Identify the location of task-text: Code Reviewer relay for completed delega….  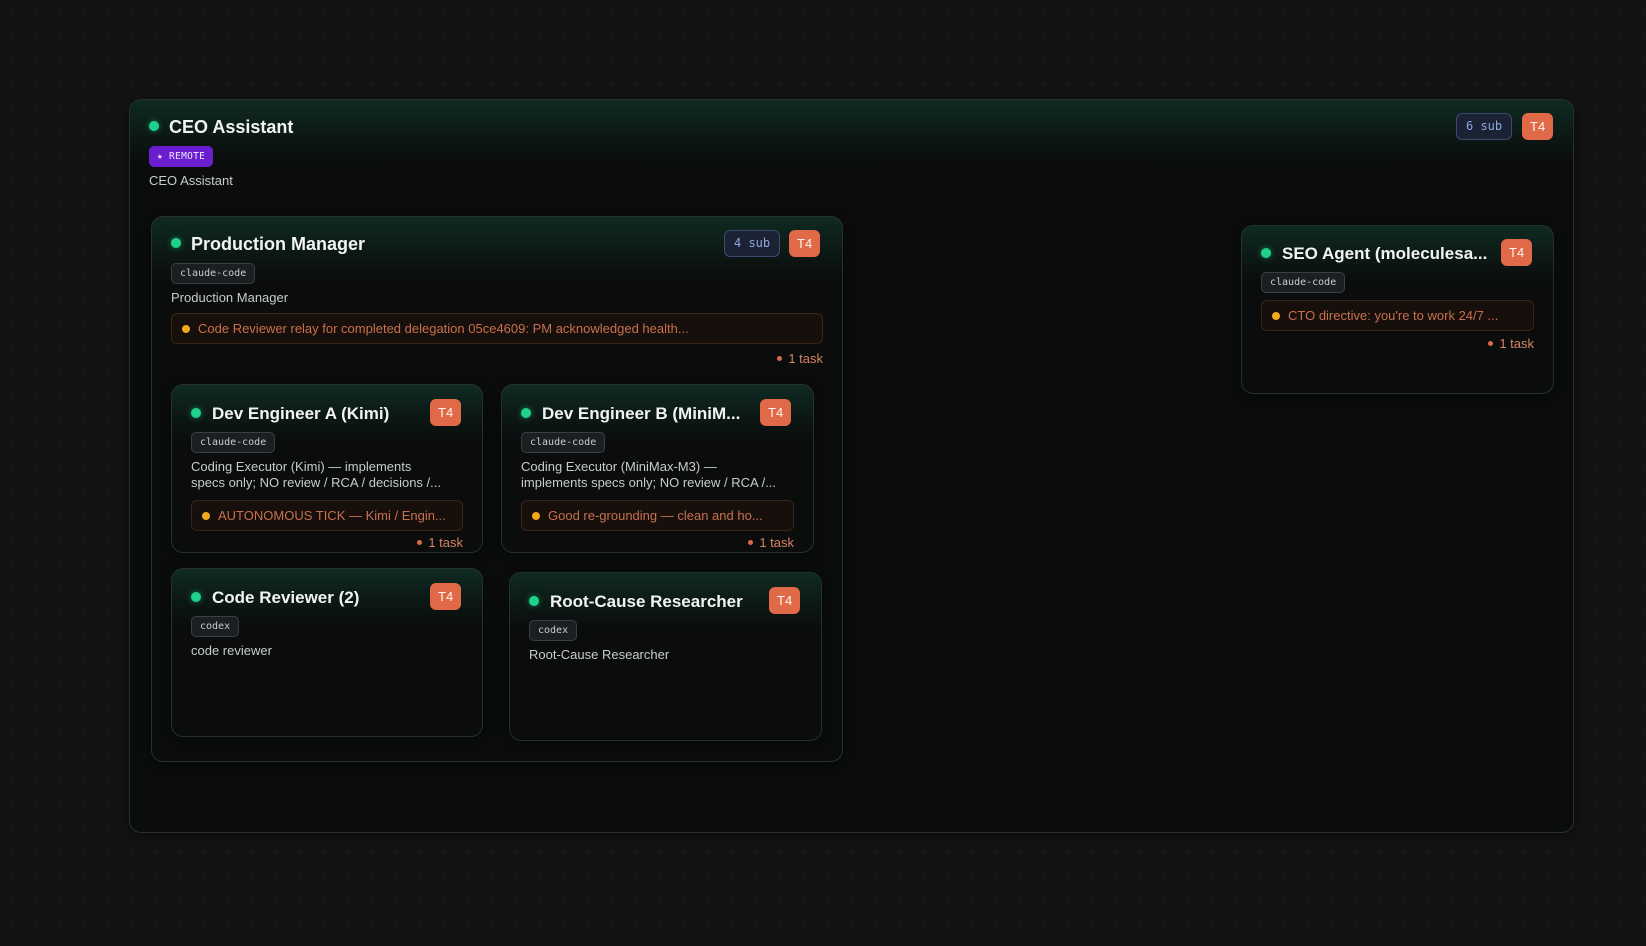
(443, 328).